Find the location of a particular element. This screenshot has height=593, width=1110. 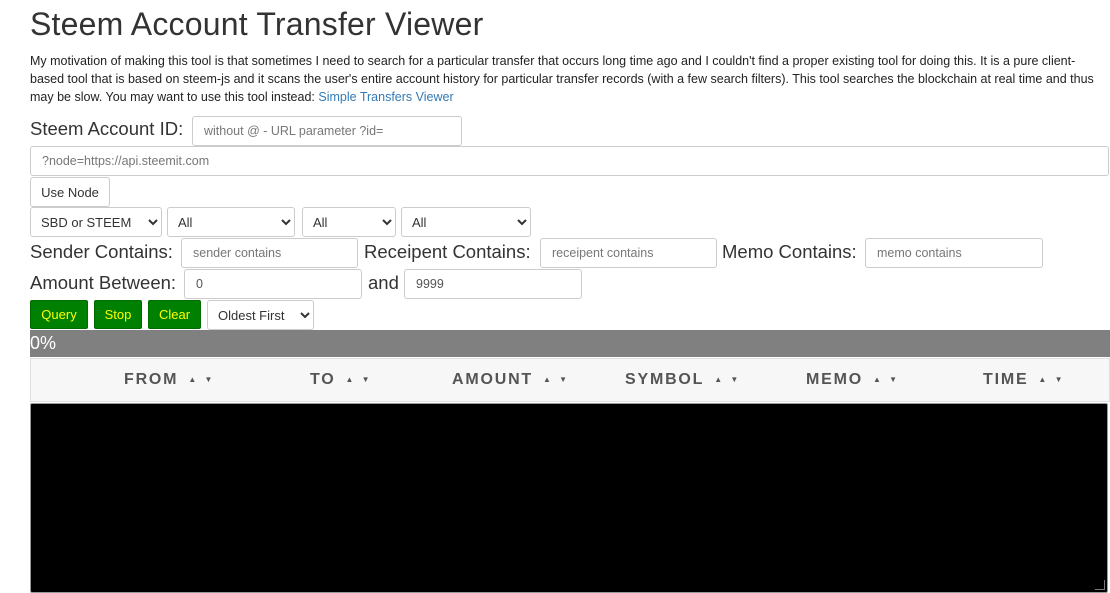

amount-between-label: Amount Between: is located at coordinates (103, 282).